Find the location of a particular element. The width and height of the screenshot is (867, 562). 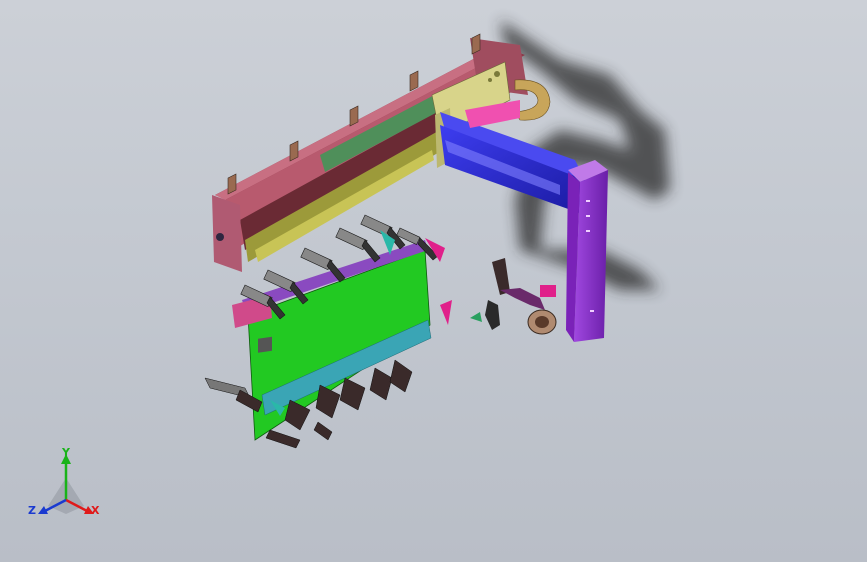

view-orientation-triad: Y X Z is located at coordinates (66, 486).